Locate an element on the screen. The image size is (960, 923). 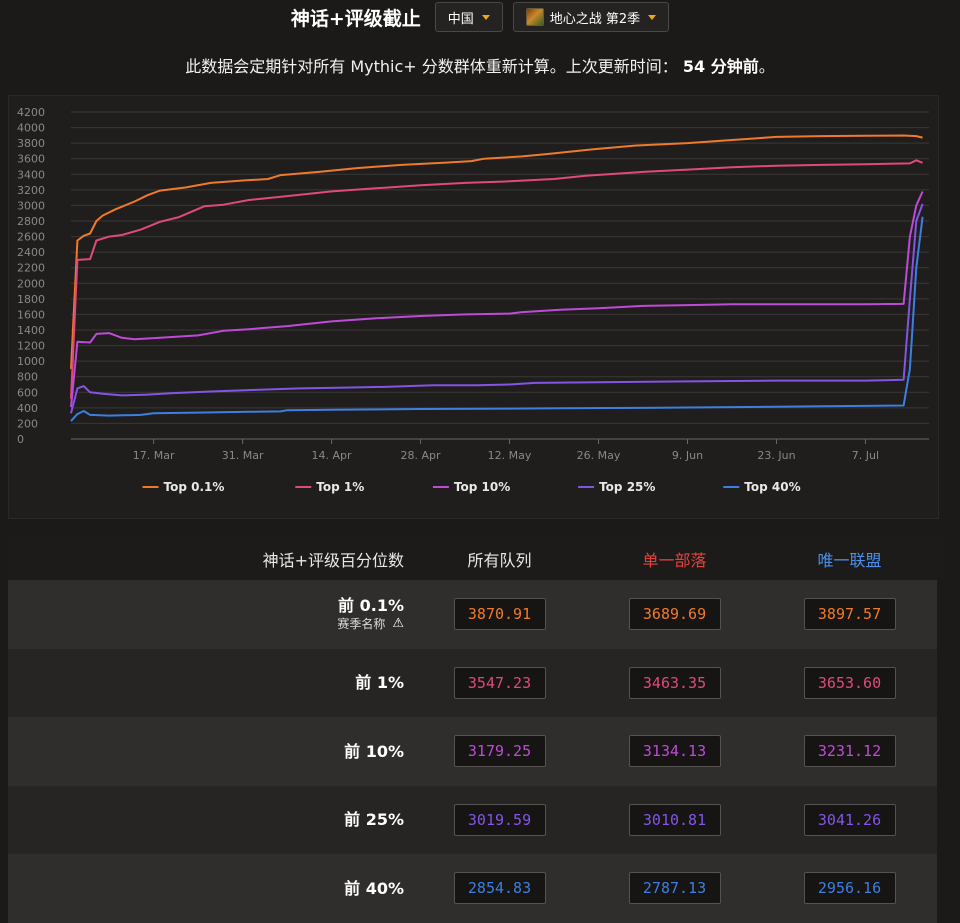
score-horde: 3010.81 is located at coordinates (674, 819).